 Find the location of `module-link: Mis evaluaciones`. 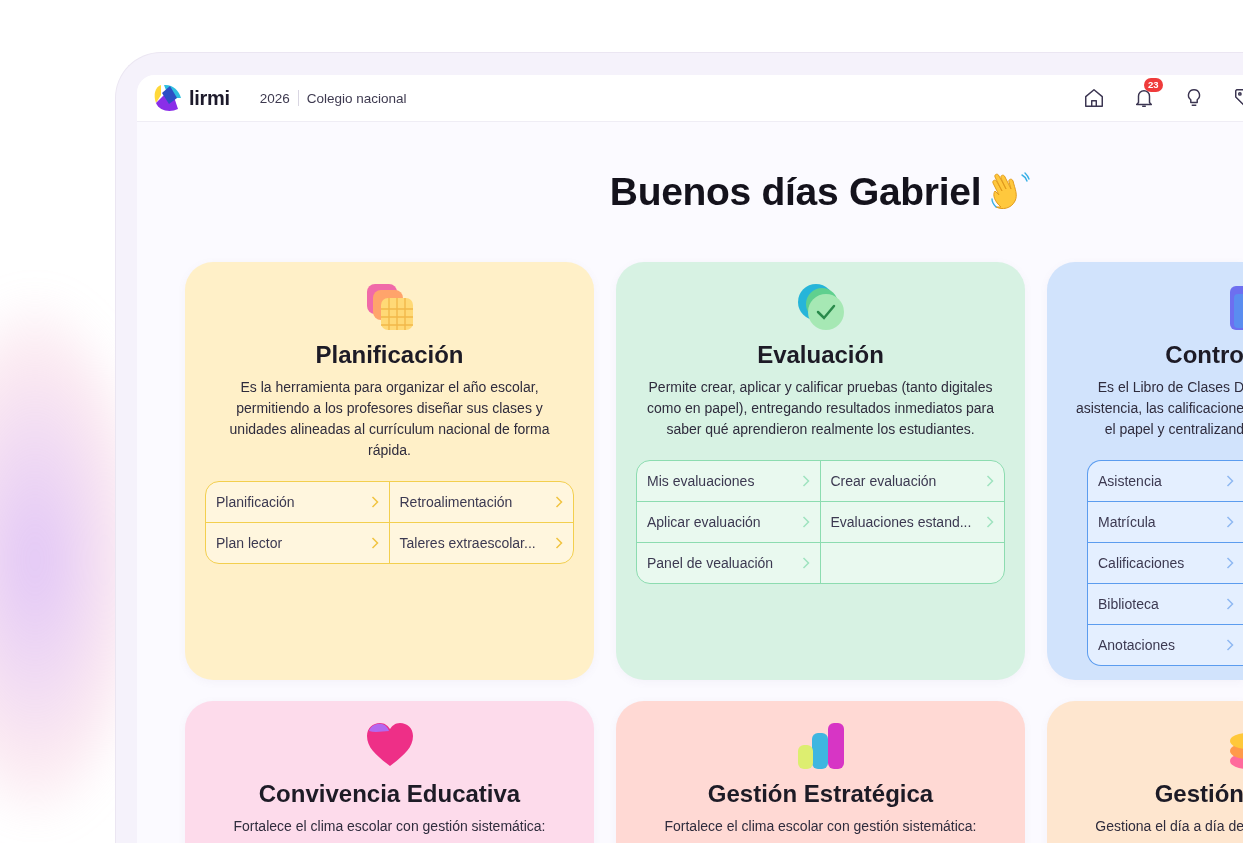

module-link: Mis evaluaciones is located at coordinates (729, 481).